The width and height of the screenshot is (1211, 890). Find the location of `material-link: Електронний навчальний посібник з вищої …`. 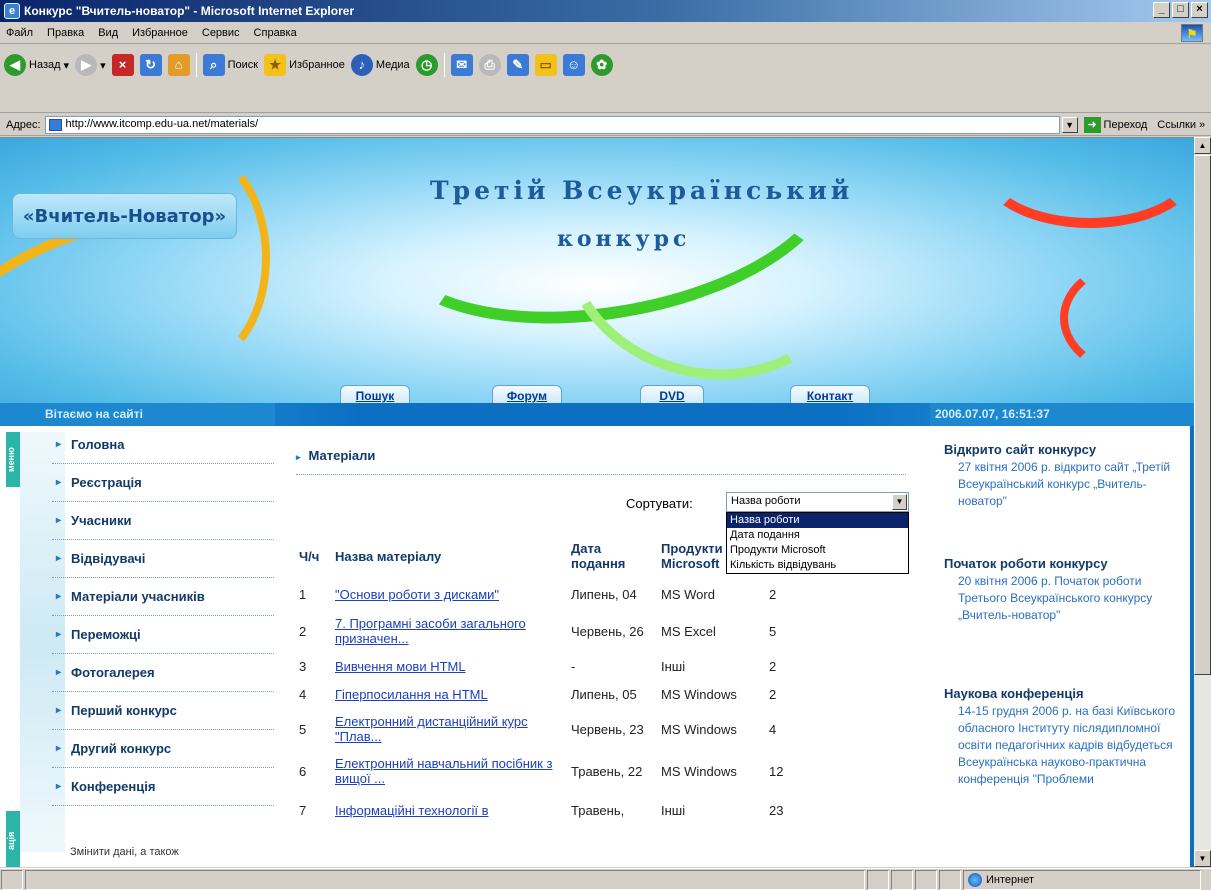

material-link: Електронний навчальний посібник з вищої … is located at coordinates (443, 771).